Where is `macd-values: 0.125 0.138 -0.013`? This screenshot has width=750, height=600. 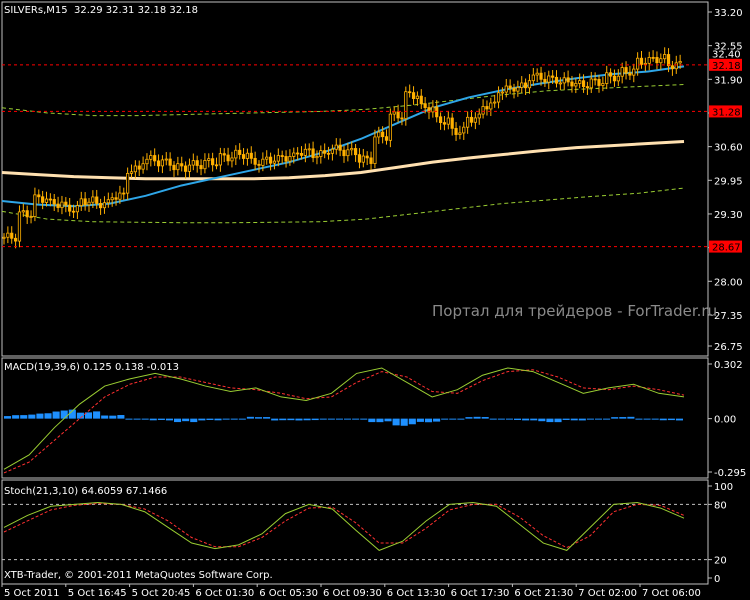 macd-values: 0.125 0.138 -0.013 is located at coordinates (131, 367).